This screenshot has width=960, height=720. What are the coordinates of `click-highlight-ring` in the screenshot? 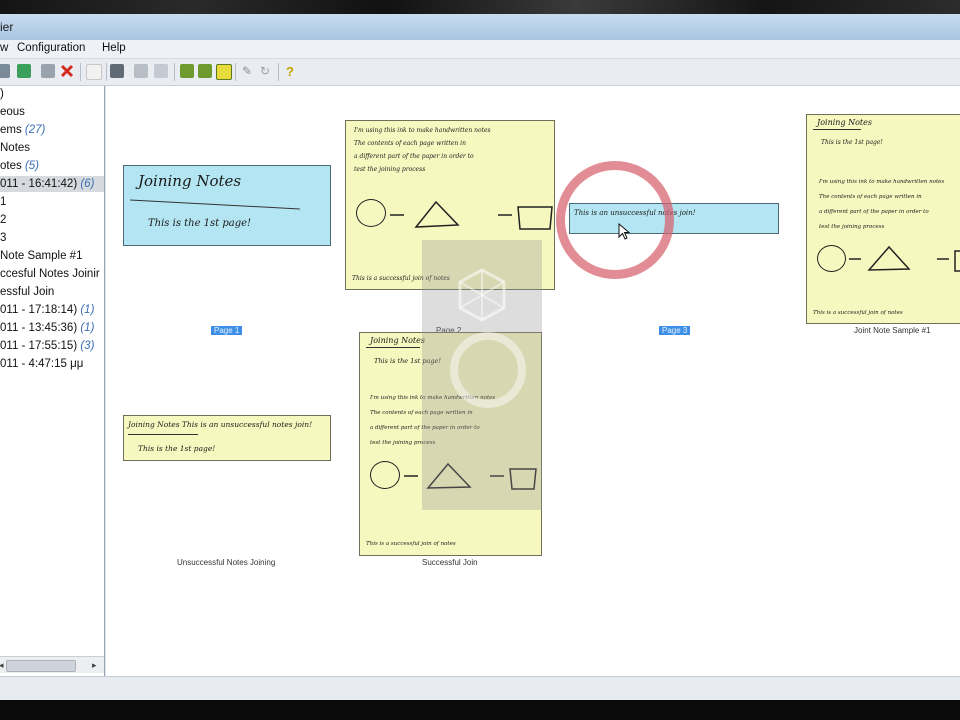 It's located at (615, 220).